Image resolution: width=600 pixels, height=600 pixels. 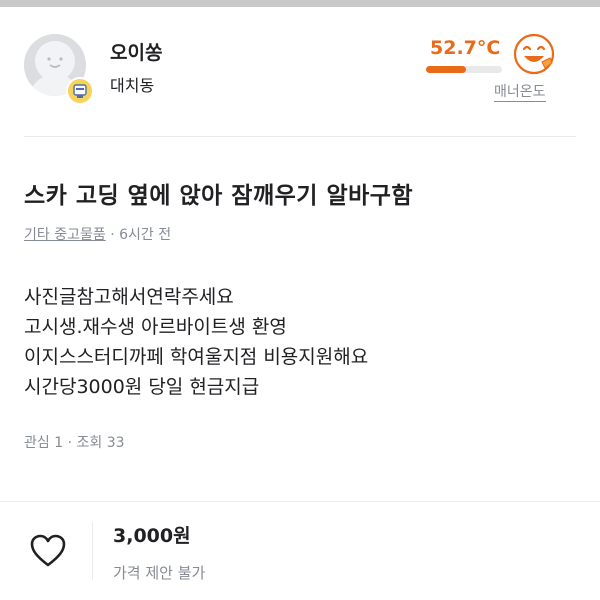 What do you see at coordinates (155, 327) in the screenshot?
I see `body-line: 고시생.재수생 아르바이트생 환영` at bounding box center [155, 327].